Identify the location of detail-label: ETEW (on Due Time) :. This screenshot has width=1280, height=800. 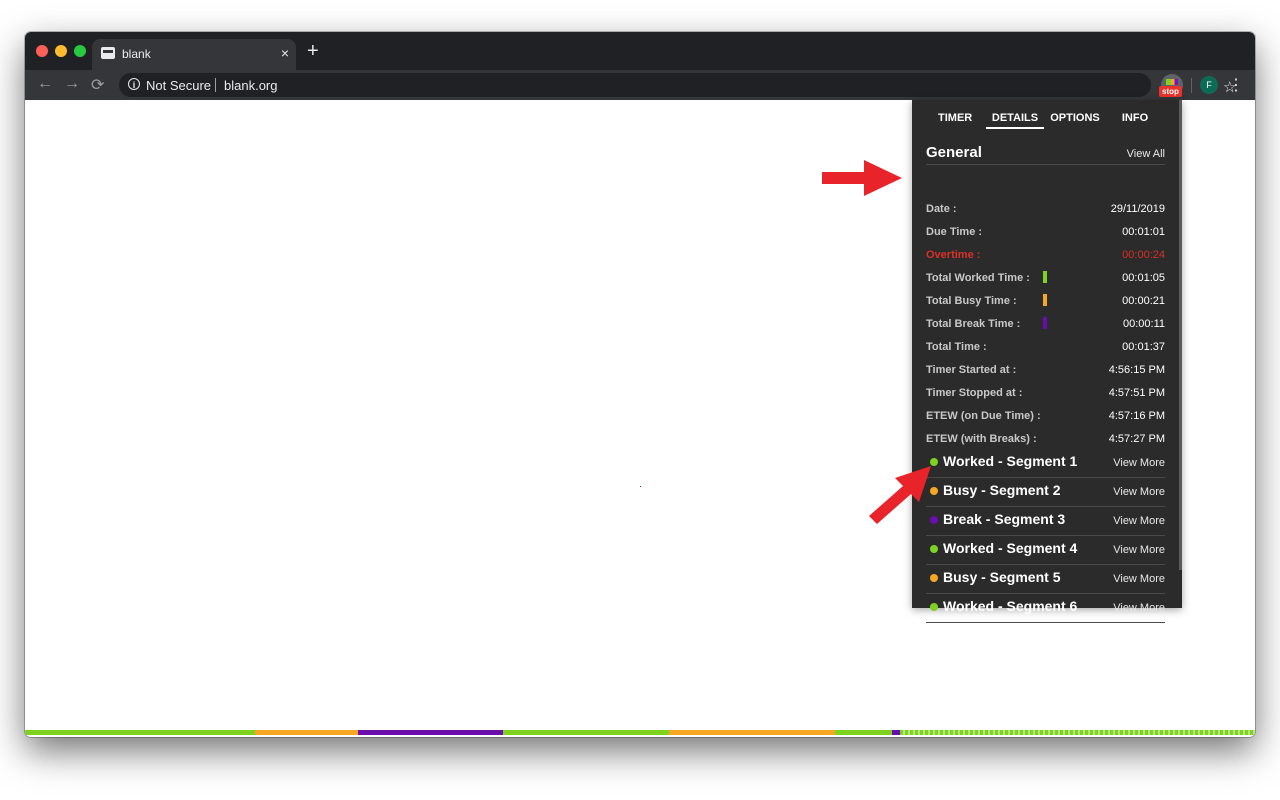
(983, 416).